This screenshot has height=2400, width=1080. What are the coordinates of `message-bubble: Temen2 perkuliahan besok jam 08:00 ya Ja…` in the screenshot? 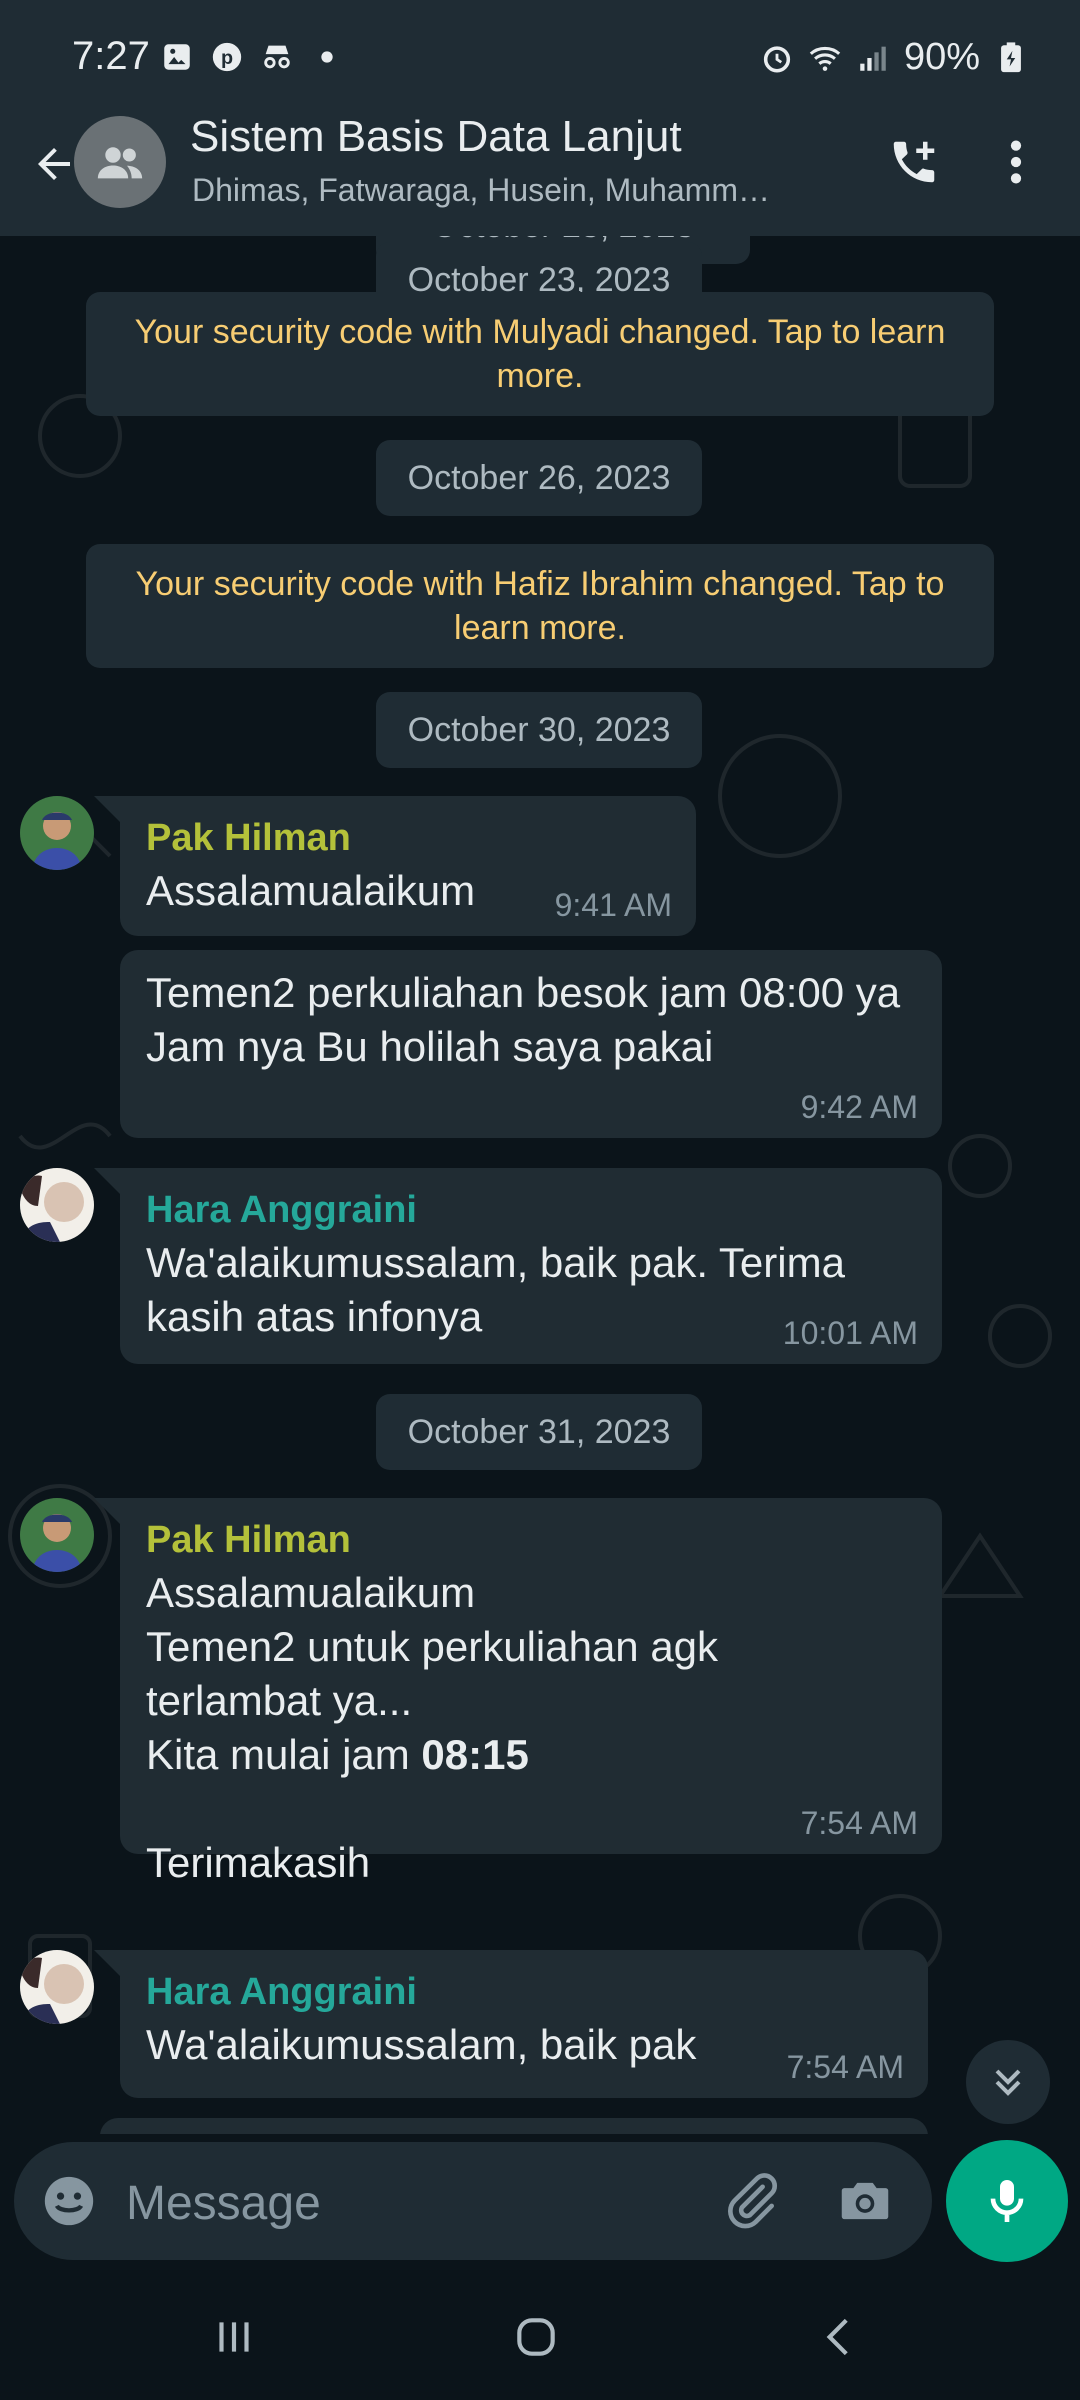 It's located at (531, 1044).